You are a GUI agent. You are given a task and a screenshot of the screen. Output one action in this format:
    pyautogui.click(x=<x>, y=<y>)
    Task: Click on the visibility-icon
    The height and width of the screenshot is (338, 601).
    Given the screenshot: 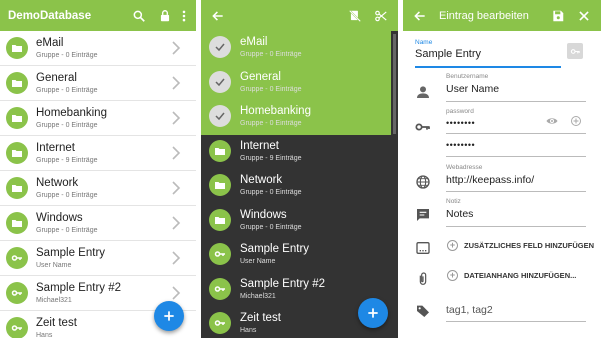 What is the action you would take?
    pyautogui.click(x=552, y=120)
    